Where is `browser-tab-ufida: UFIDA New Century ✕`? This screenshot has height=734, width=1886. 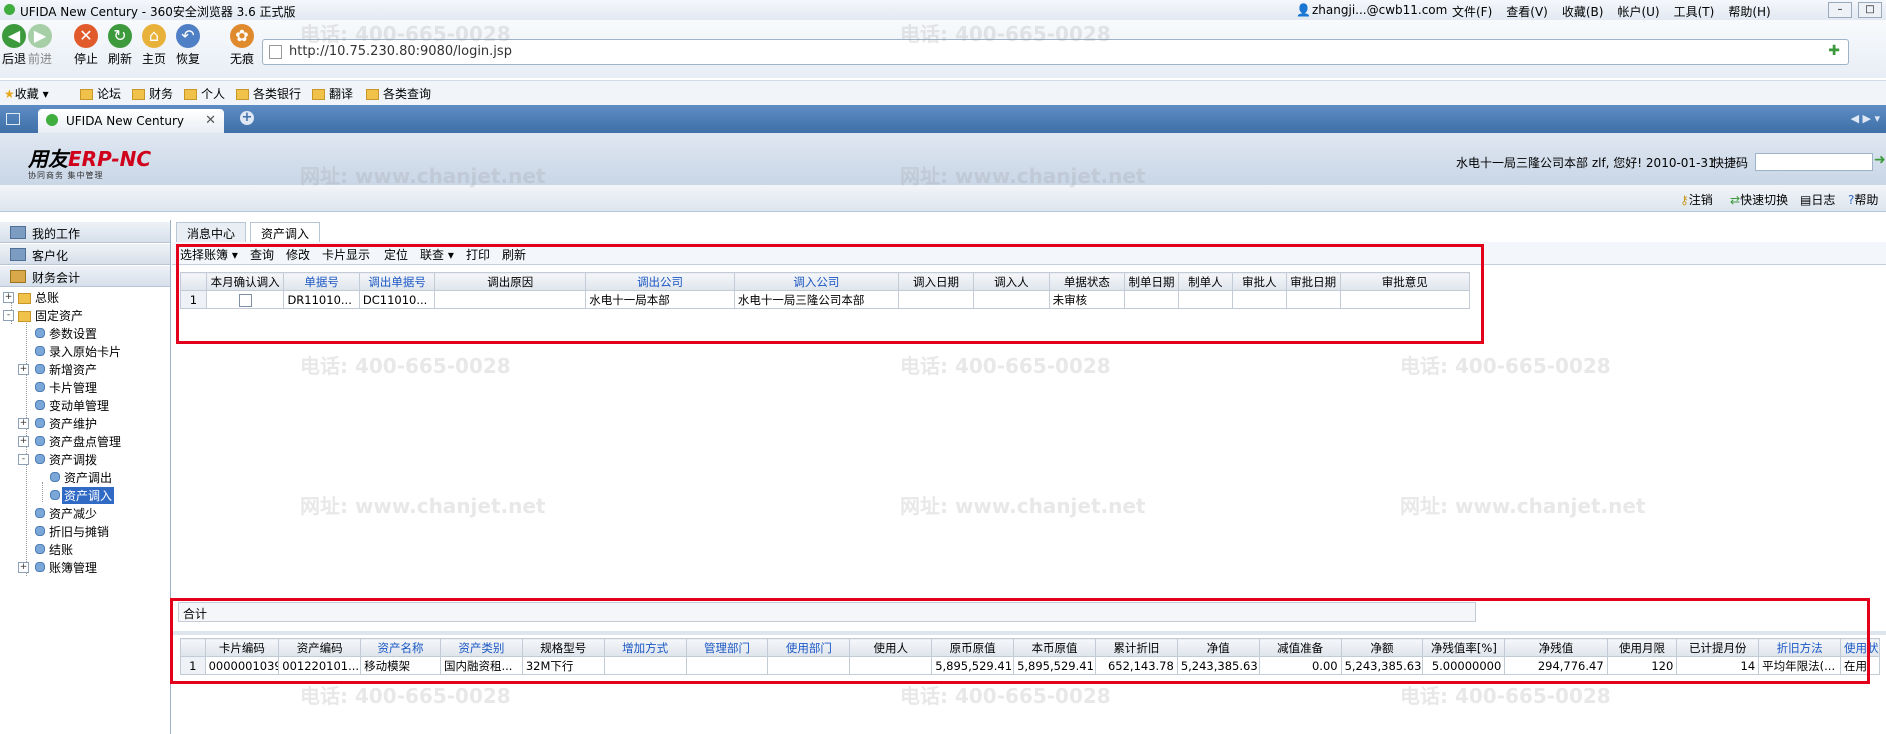 browser-tab-ufida: UFIDA New Century ✕ is located at coordinates (131, 121).